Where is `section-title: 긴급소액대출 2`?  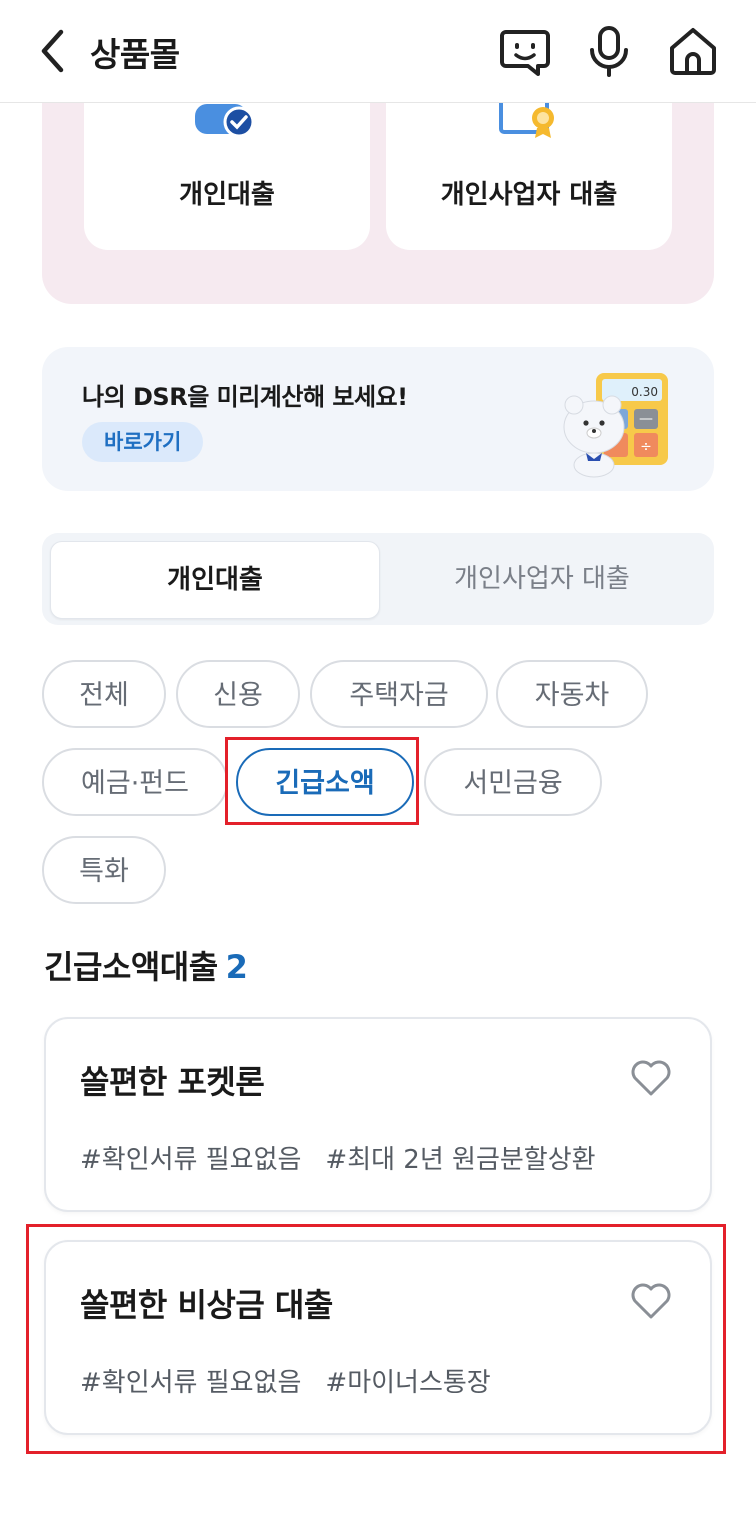 section-title: 긴급소액대출 2 is located at coordinates (146, 965).